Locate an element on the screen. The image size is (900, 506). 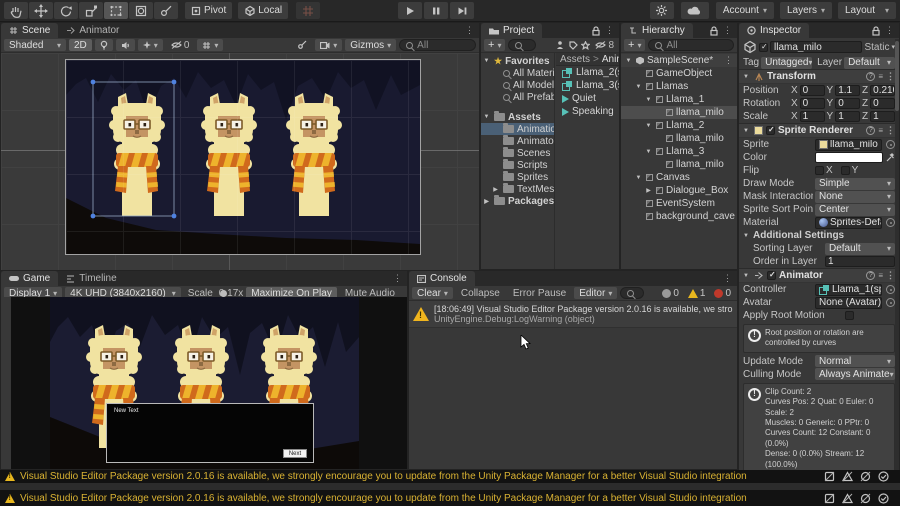
component-enabled-checkbox is located at coordinates (771, 275).